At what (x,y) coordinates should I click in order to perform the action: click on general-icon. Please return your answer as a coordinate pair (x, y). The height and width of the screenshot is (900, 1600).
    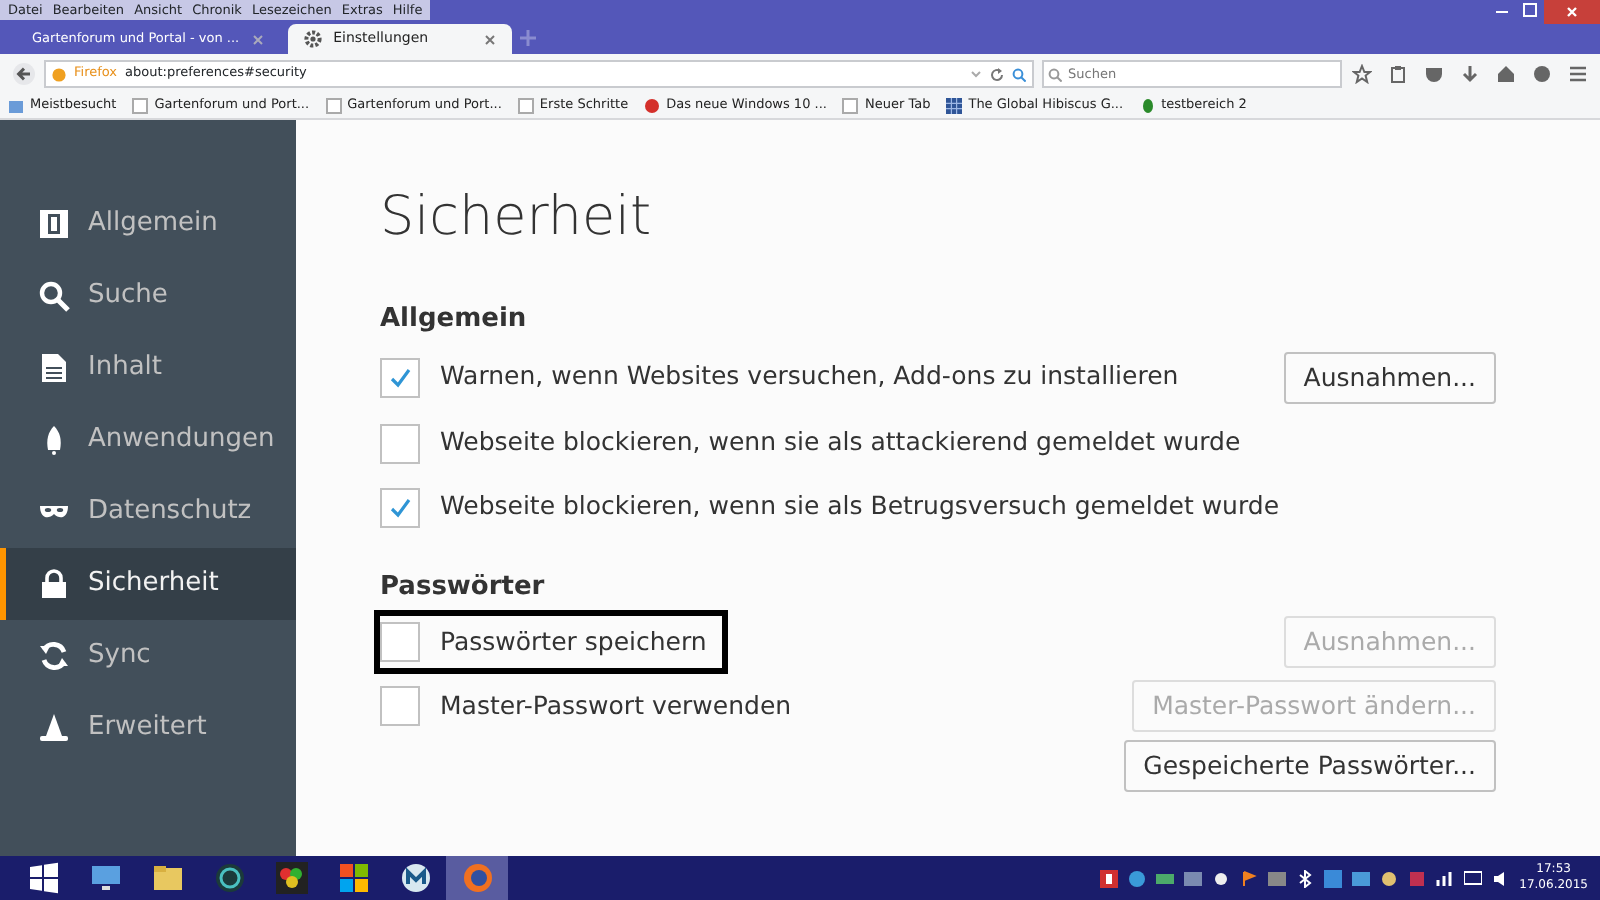
    Looking at the image, I should click on (54, 224).